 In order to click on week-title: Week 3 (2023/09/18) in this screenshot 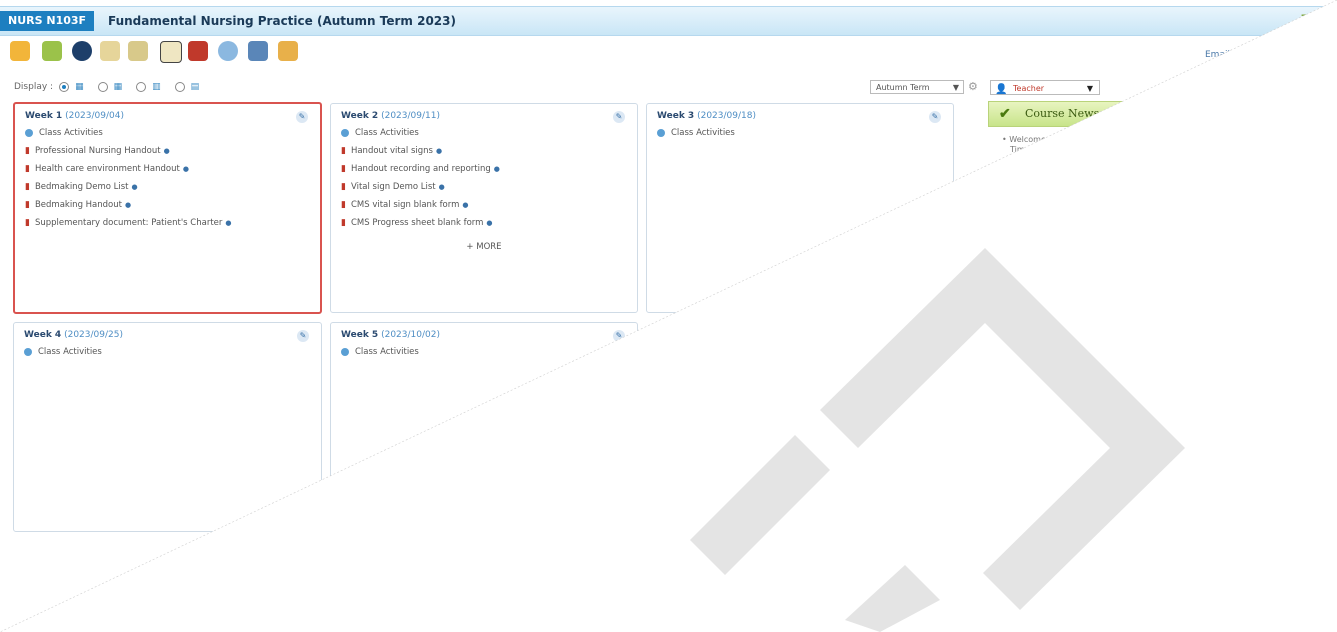, I will do `click(800, 116)`.